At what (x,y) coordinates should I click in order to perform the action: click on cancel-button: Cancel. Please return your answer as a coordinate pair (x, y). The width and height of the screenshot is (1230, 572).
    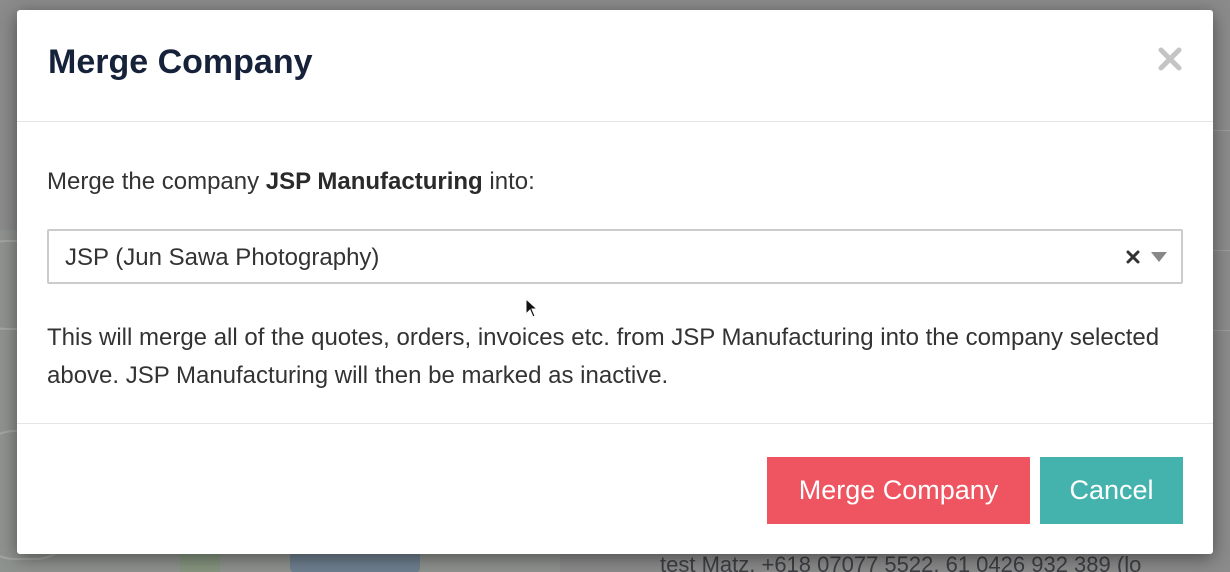
    Looking at the image, I should click on (1111, 490).